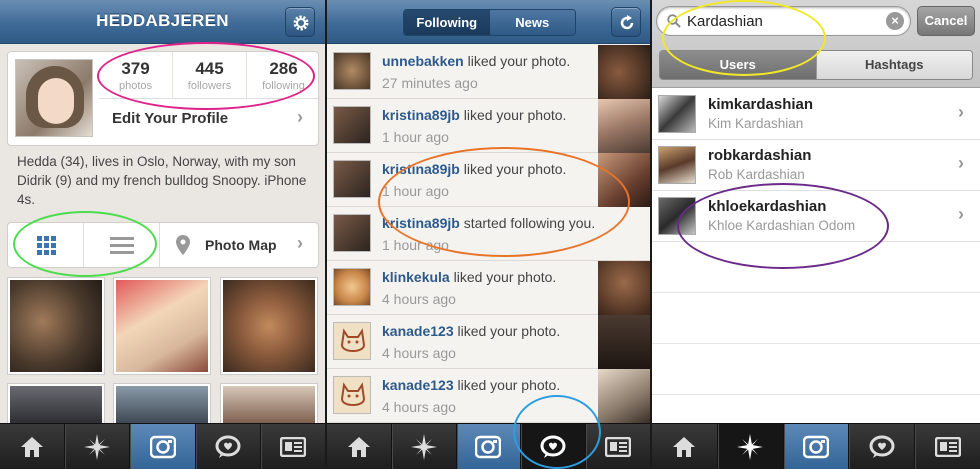 This screenshot has height=469, width=980. Describe the element at coordinates (816, 114) in the screenshot. I see `search-result: kimkardashian Kim Kardashian ›` at that location.